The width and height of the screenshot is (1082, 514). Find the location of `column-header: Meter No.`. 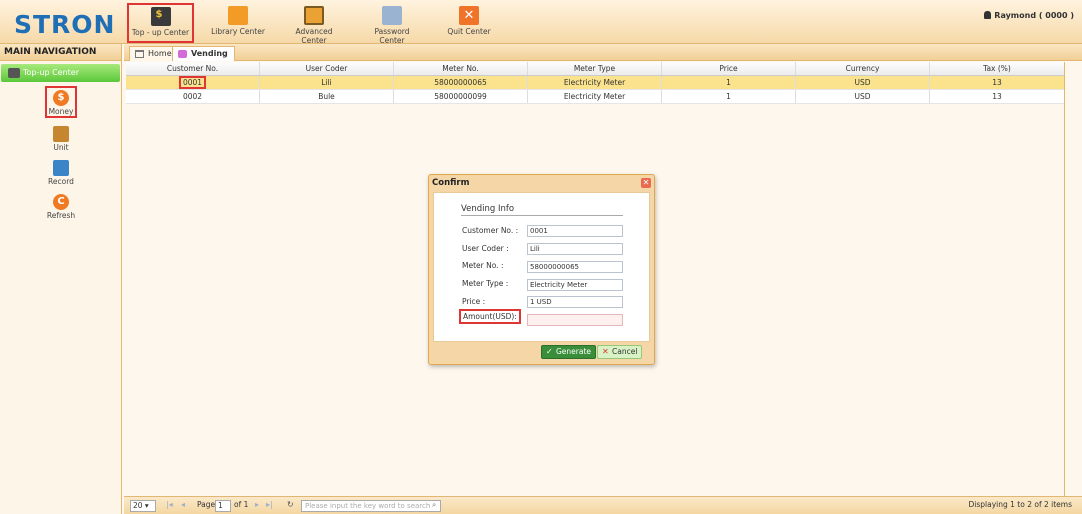

column-header: Meter No. is located at coordinates (461, 68).